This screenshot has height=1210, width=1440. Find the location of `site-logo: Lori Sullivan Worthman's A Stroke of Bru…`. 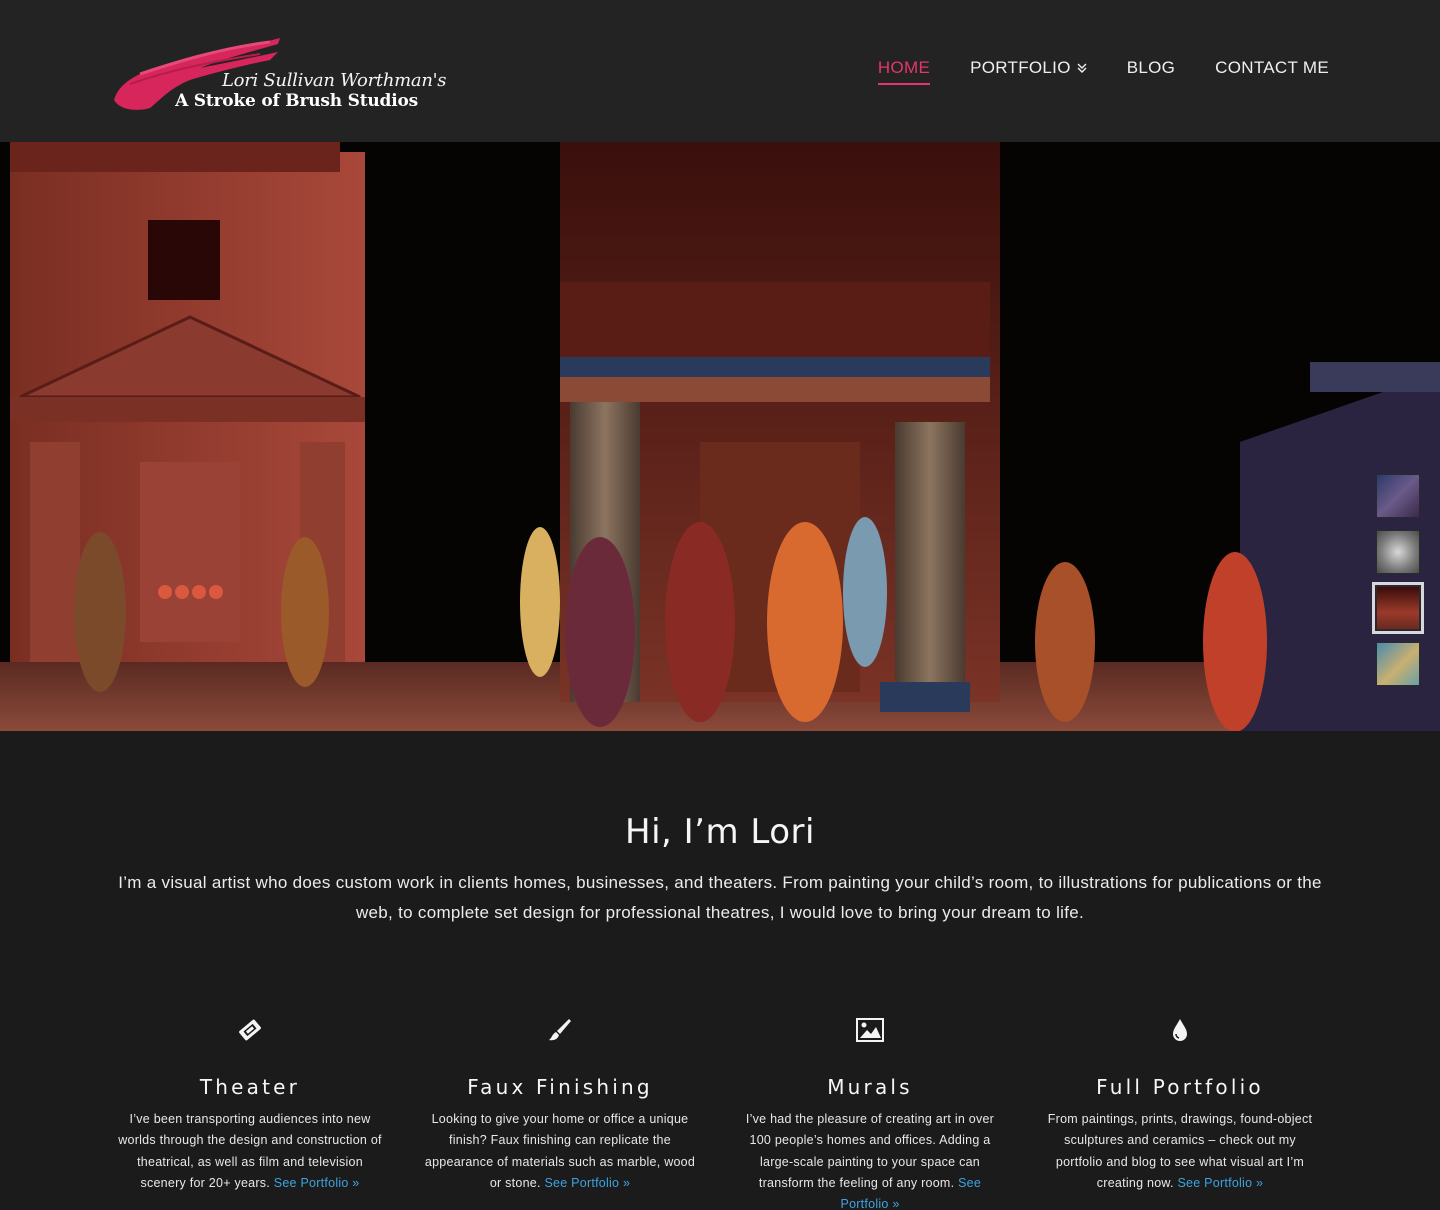

site-logo: Lori Sullivan Worthman's A Stroke of Bru… is located at coordinates (278, 75).